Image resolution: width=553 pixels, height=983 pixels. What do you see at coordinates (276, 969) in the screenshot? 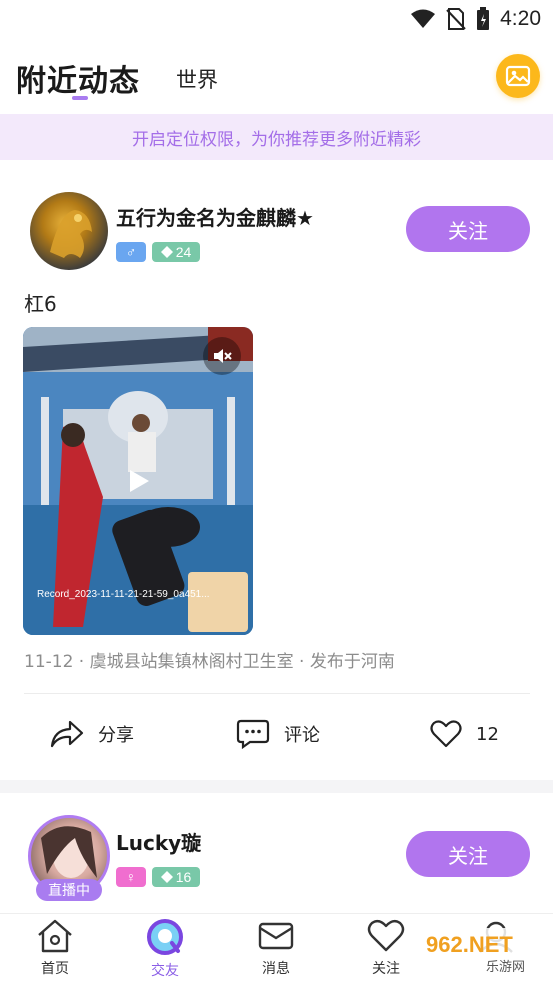
I see `nav-label-messages: 消息` at bounding box center [276, 969].